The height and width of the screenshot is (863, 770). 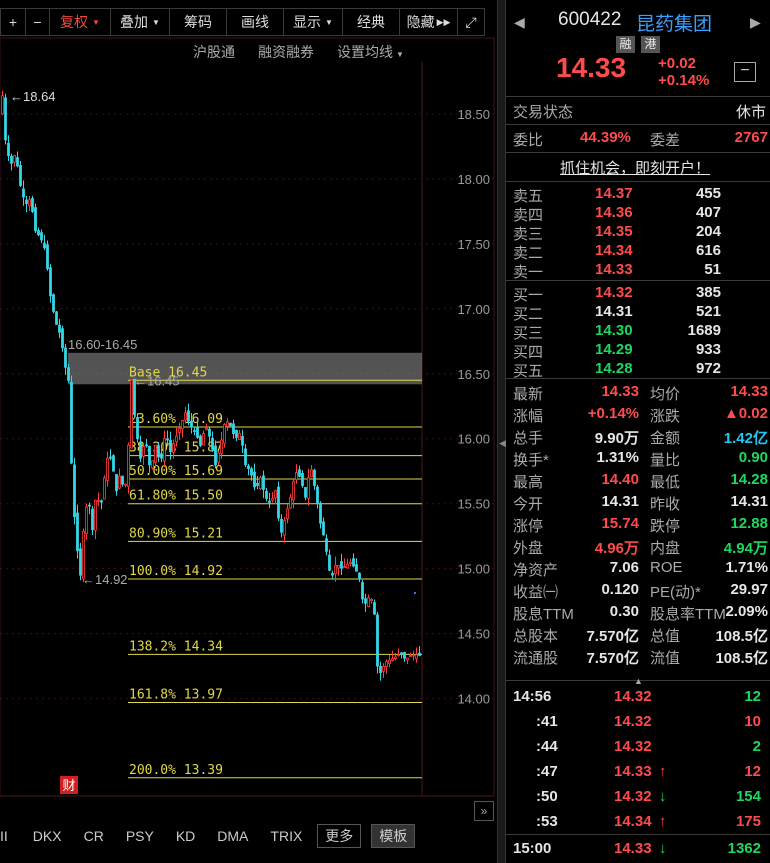 What do you see at coordinates (473, 504) in the screenshot?
I see `y-tick-label: 15.50` at bounding box center [473, 504].